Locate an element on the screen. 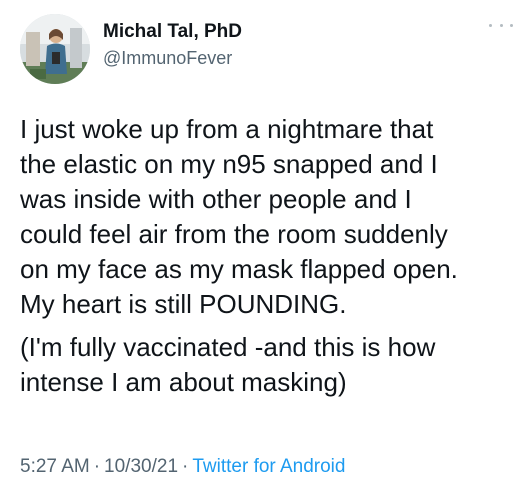  text-line: was inside with other people and I is located at coordinates (216, 199).